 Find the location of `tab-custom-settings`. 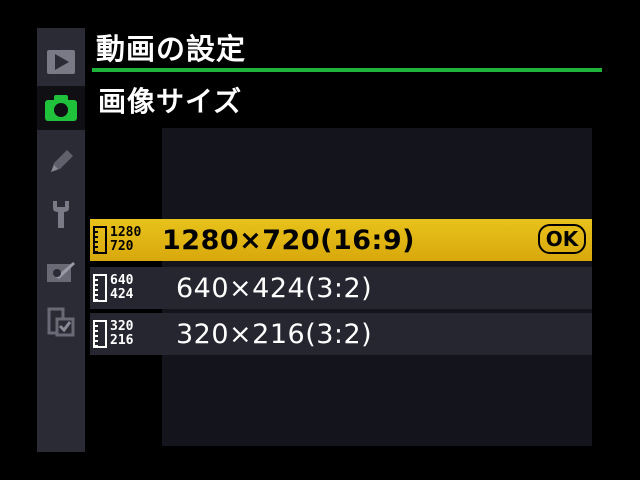

tab-custom-settings is located at coordinates (61, 162).